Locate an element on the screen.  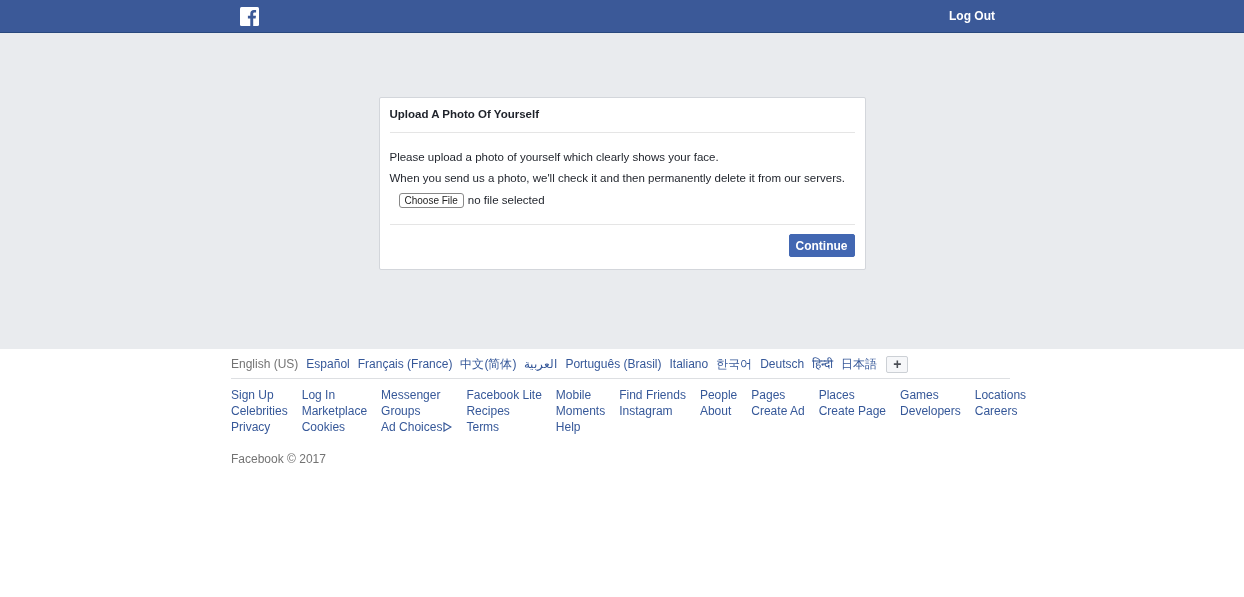
footer-link: Messenger is located at coordinates (417, 395).